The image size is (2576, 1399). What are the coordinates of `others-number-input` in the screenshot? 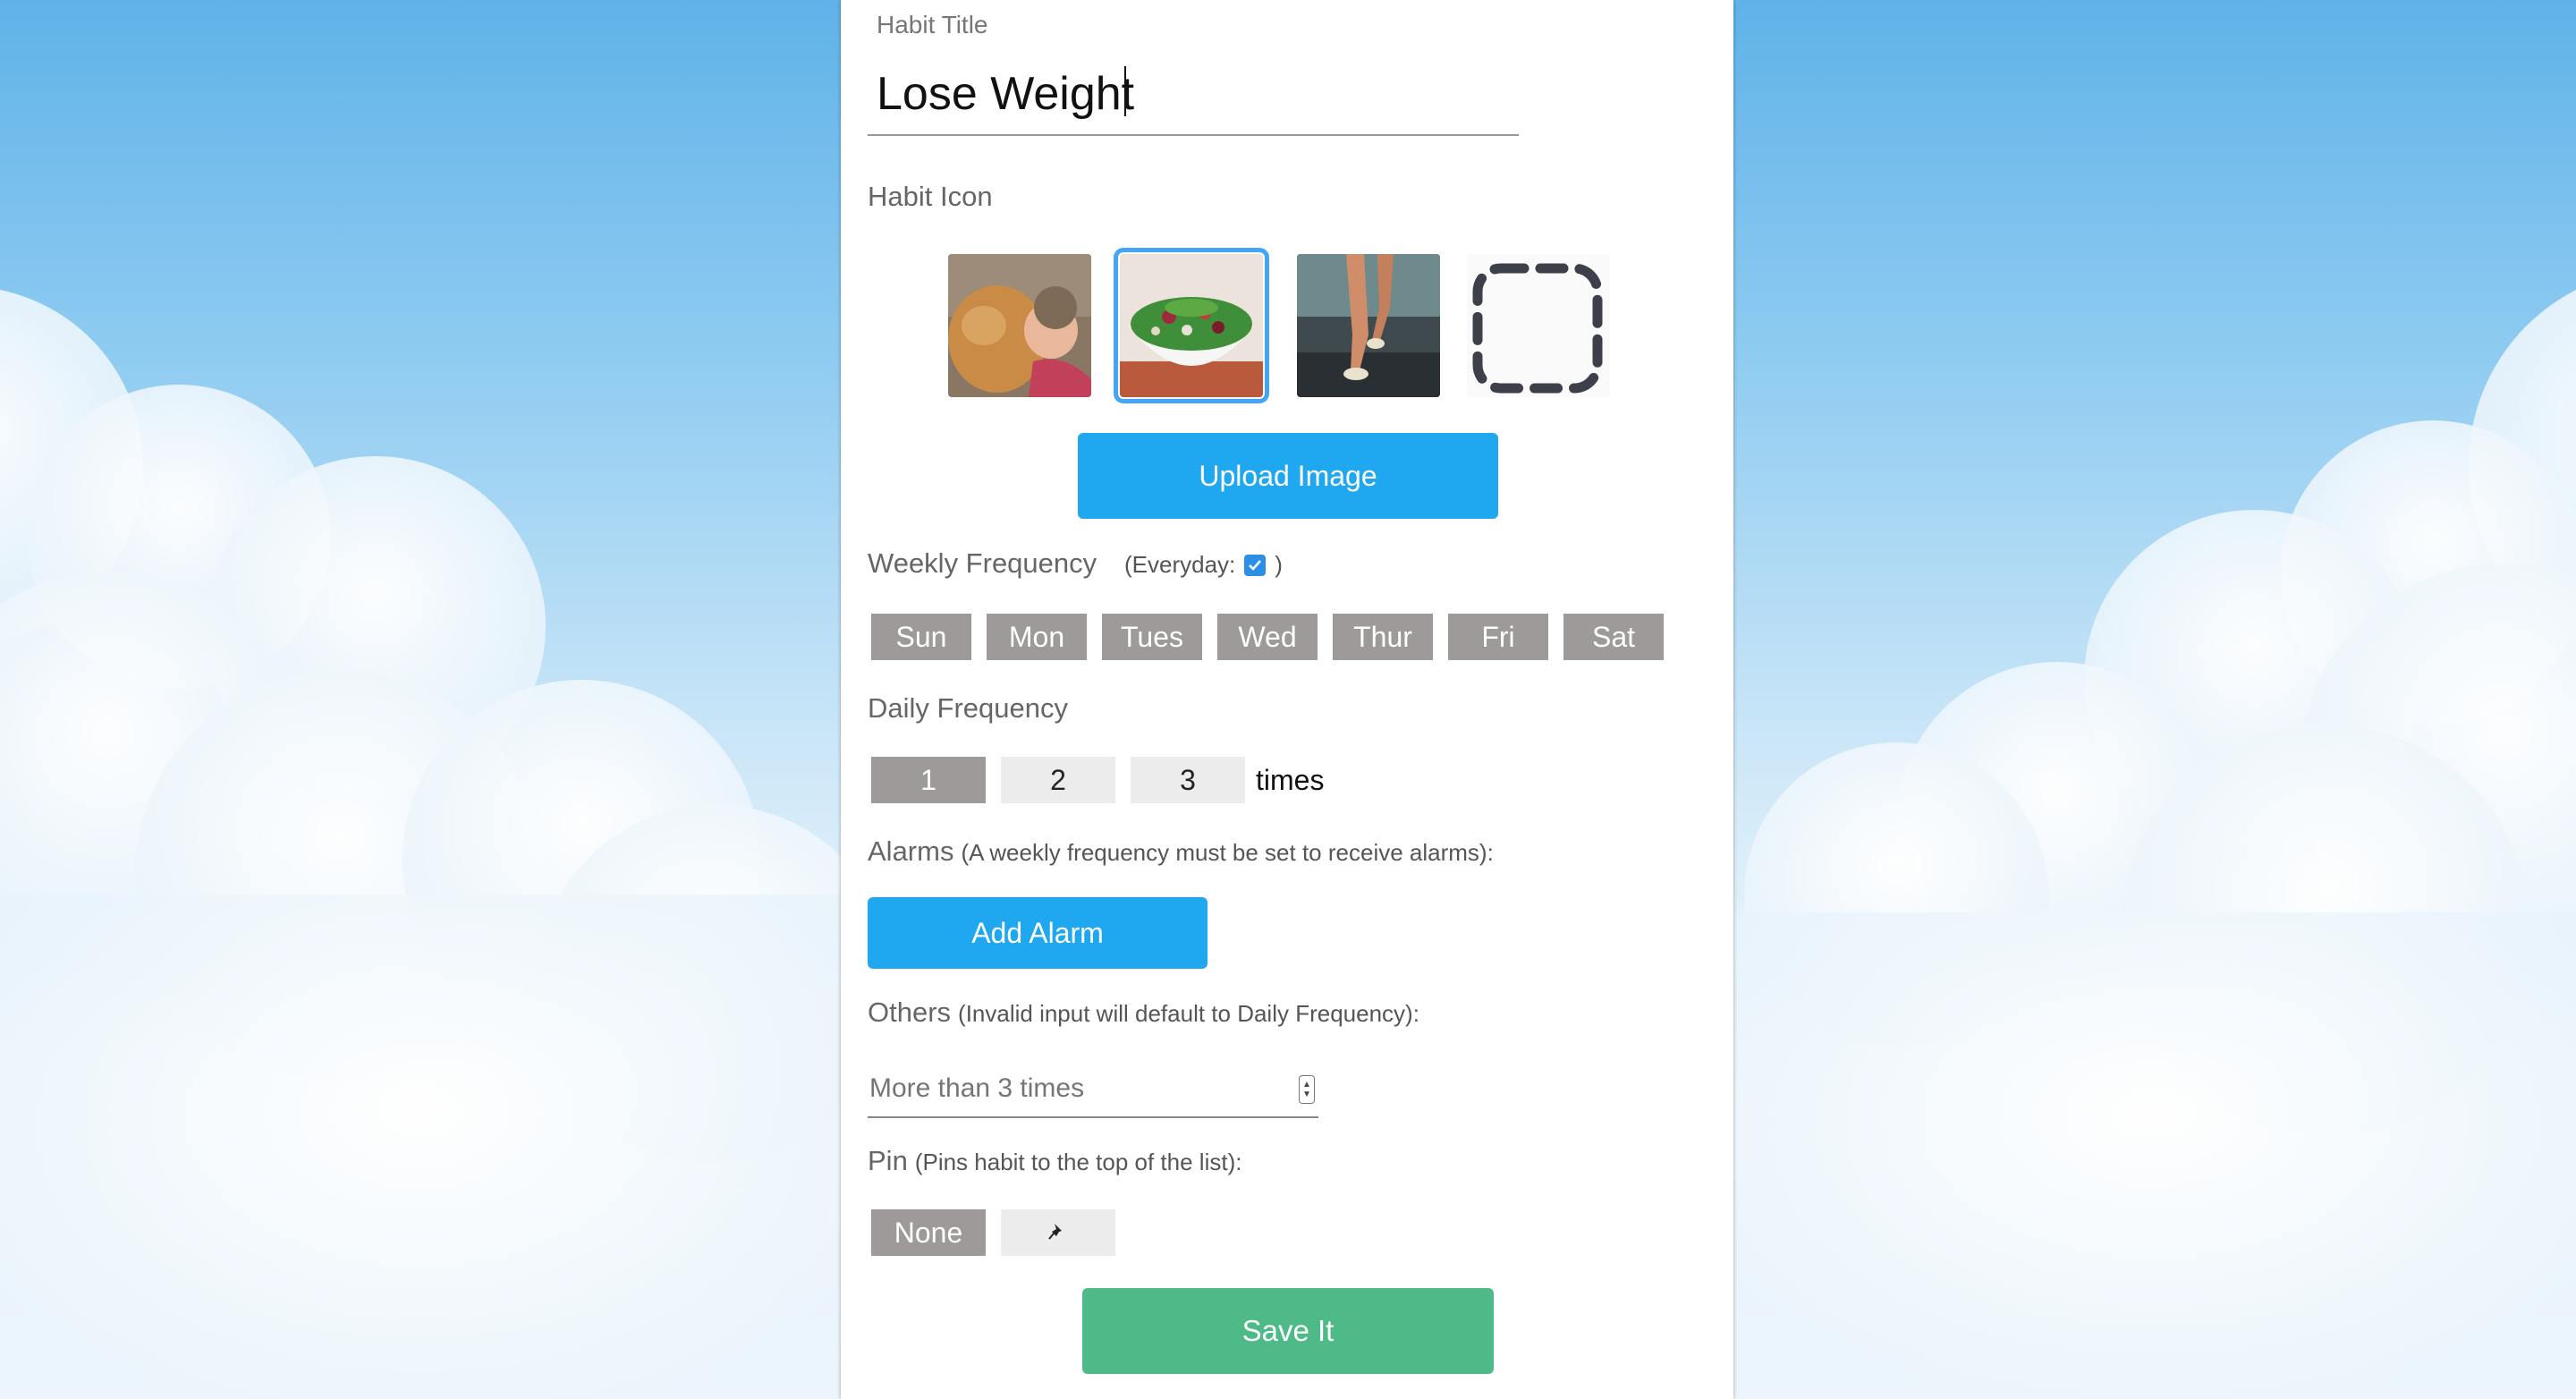 It's located at (1075, 1089).